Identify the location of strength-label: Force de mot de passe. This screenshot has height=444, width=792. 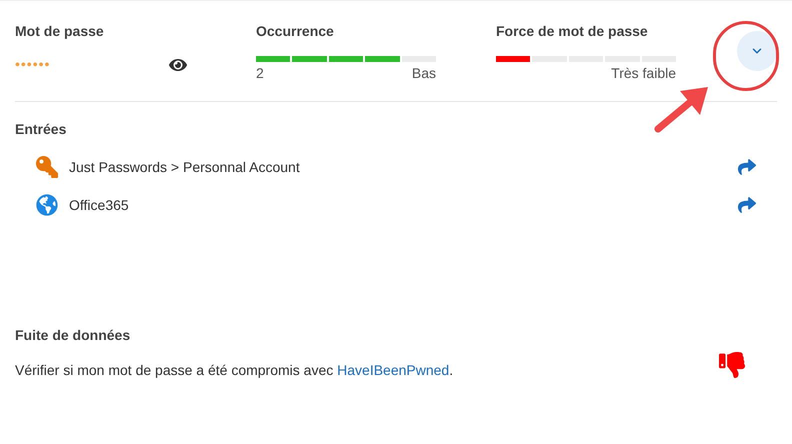
(572, 31).